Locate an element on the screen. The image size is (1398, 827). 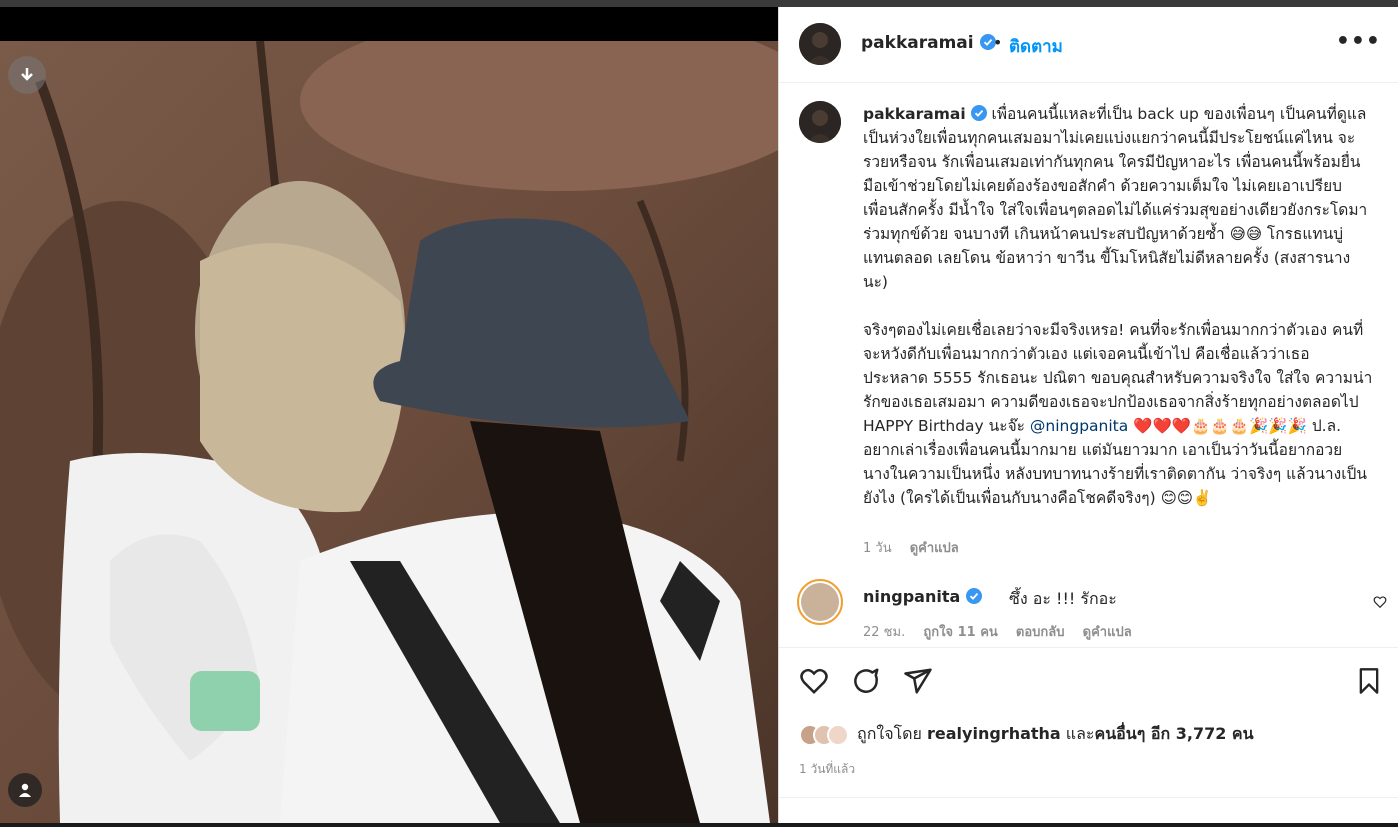
caption-time: 1 วัน is located at coordinates (877, 548).